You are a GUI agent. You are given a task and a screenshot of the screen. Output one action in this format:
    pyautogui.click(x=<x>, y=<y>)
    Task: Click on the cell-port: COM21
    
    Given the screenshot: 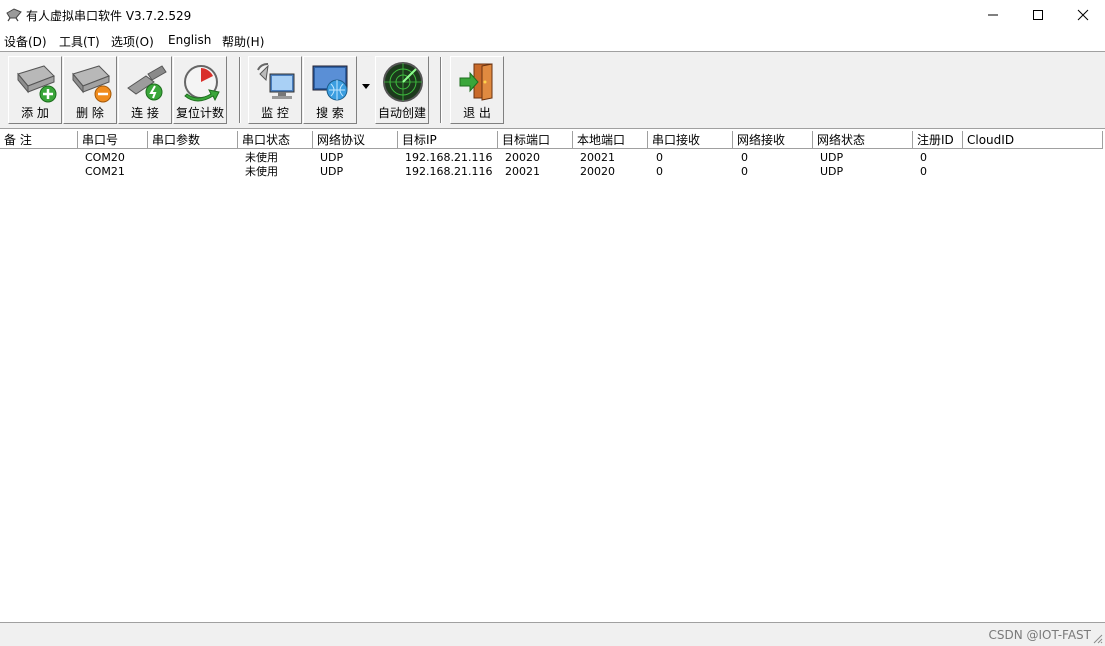 What is the action you would take?
    pyautogui.click(x=105, y=171)
    